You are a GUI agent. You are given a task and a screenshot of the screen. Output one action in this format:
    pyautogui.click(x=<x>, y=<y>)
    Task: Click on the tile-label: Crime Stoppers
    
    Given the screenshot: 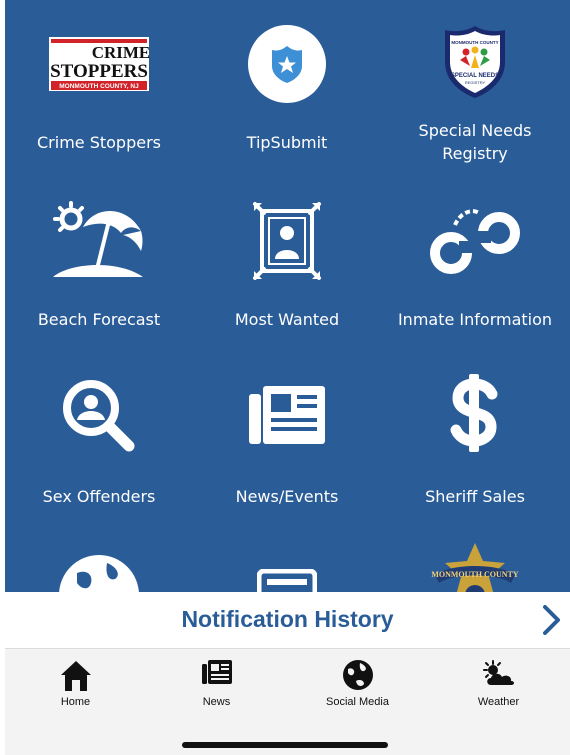 What is the action you would take?
    pyautogui.click(x=99, y=142)
    